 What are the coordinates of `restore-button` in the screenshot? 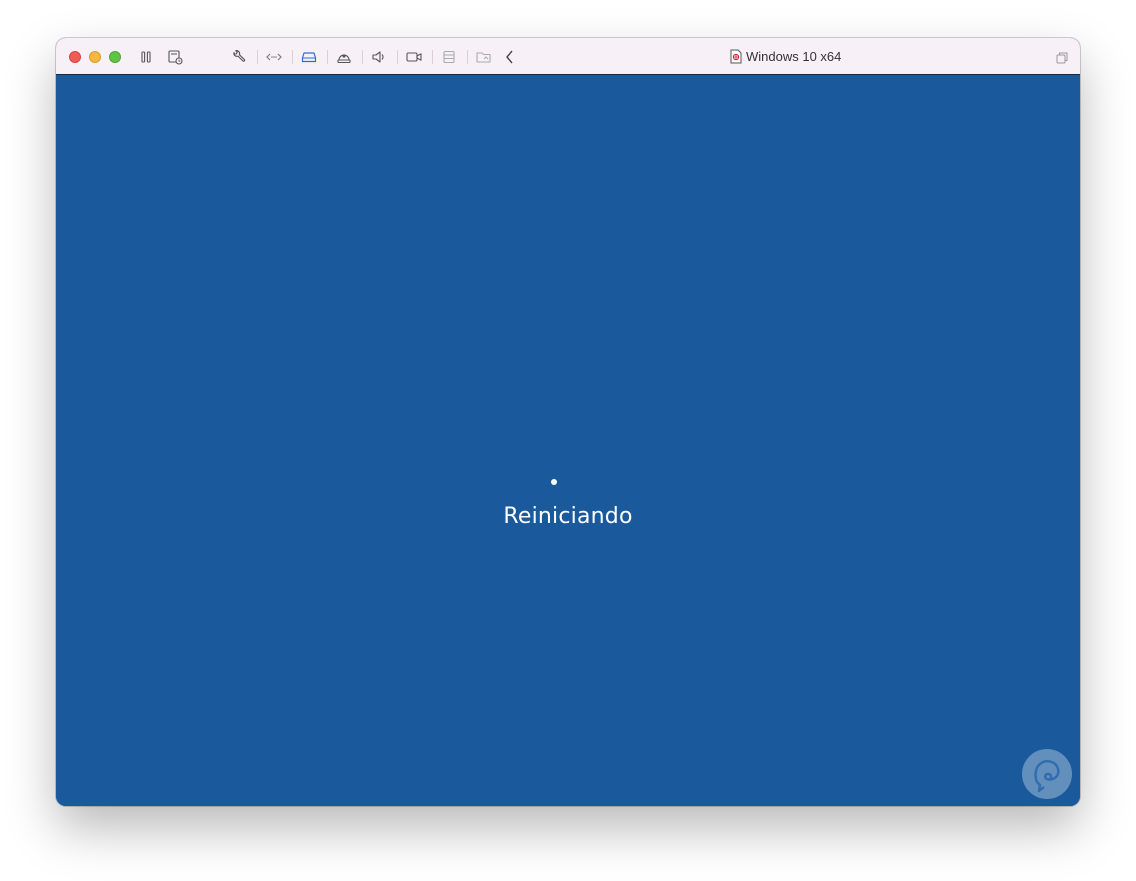 It's located at (1062, 57).